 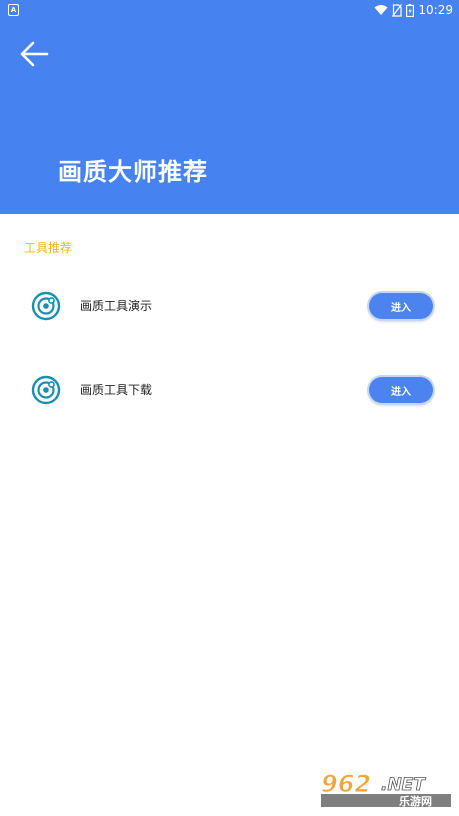 What do you see at coordinates (346, 784) in the screenshot?
I see `watermark-brand: 962` at bounding box center [346, 784].